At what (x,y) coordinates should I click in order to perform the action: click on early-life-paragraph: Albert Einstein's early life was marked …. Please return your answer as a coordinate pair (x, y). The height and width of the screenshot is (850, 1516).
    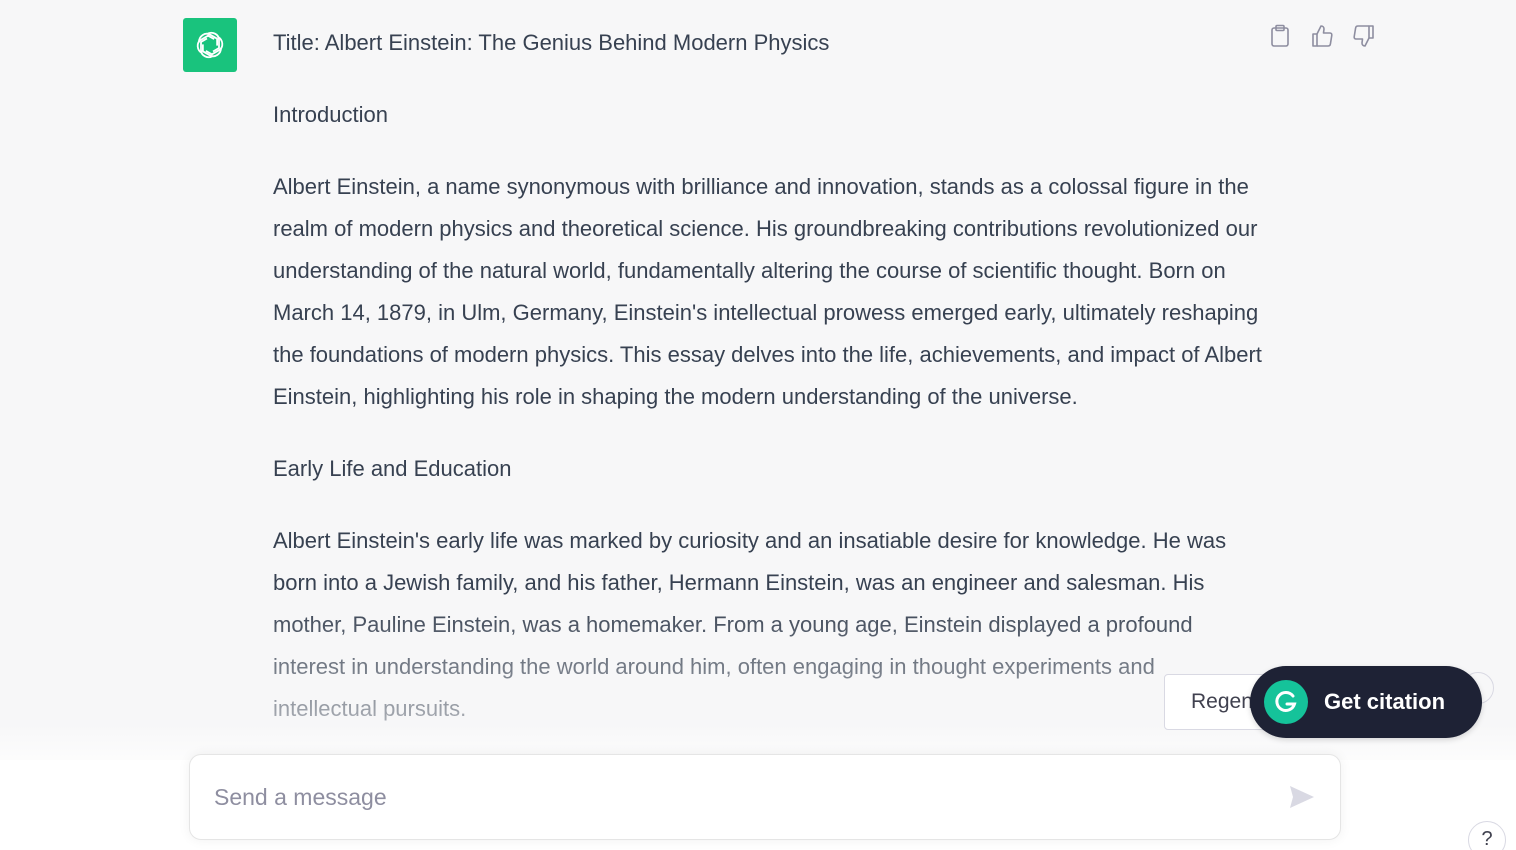
    Looking at the image, I should click on (750, 624).